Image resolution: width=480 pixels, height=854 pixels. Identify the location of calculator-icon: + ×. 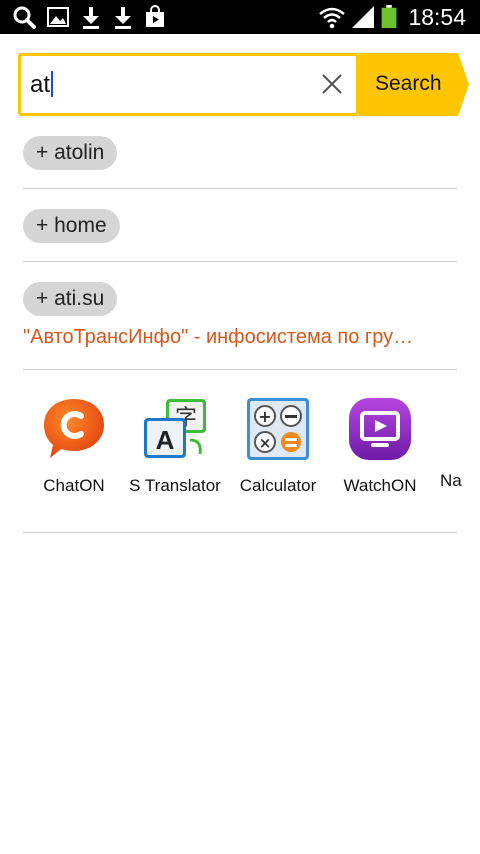
(278, 429).